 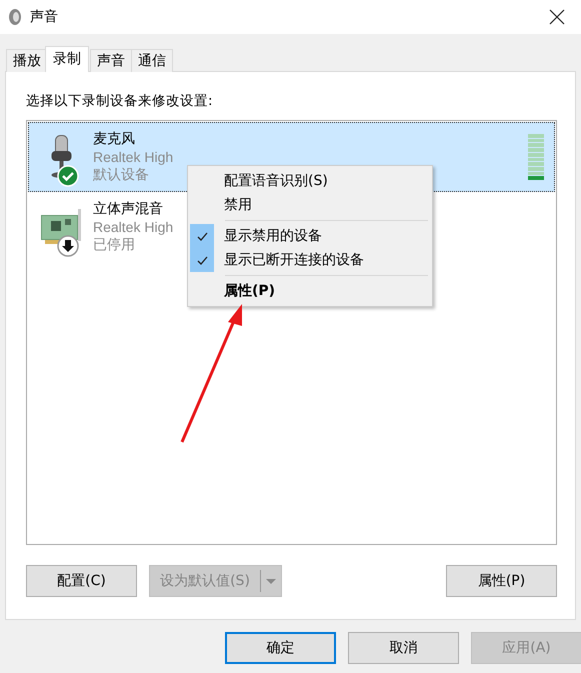 What do you see at coordinates (44, 17) in the screenshot?
I see `window-title: 声音` at bounding box center [44, 17].